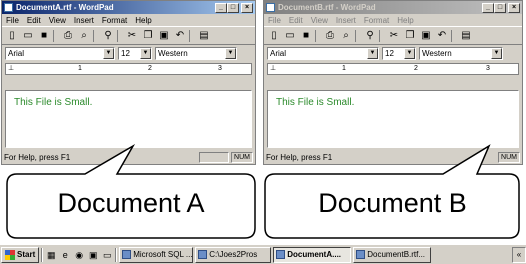 Image resolution: width=526 pixels, height=264 pixels. What do you see at coordinates (128, 20) in the screenshot?
I see `menu-bar: File Edit View Insert Format Help` at bounding box center [128, 20].